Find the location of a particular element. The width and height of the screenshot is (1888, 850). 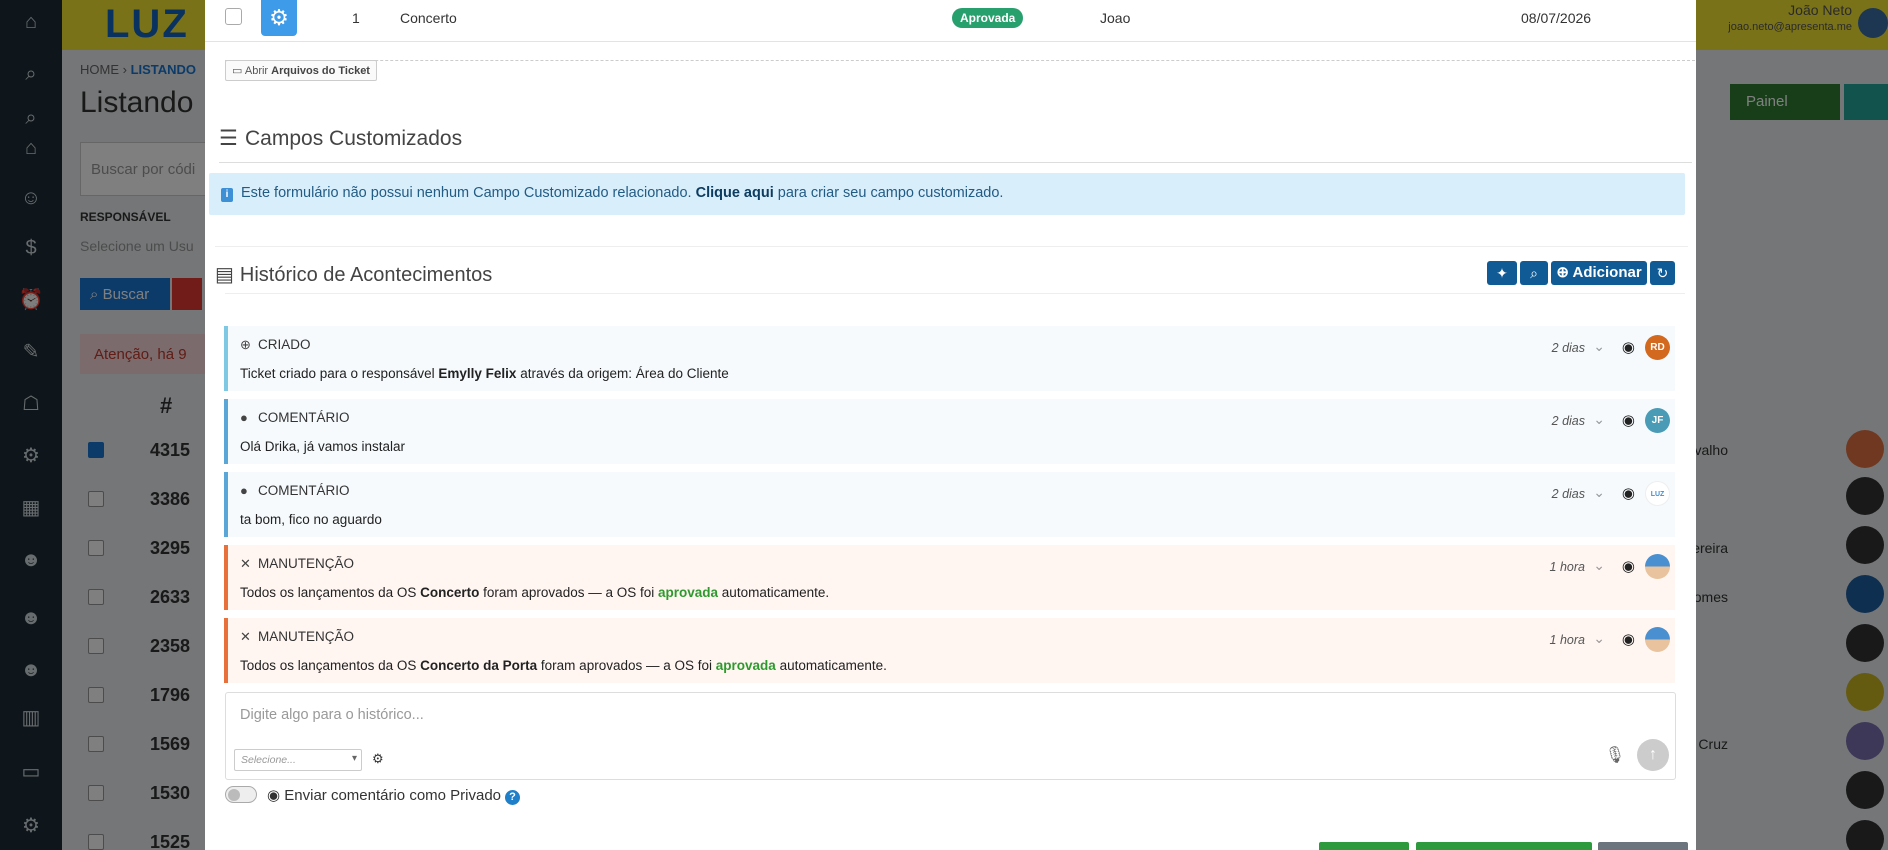

refresh-icon: ↻ is located at coordinates (1662, 273).